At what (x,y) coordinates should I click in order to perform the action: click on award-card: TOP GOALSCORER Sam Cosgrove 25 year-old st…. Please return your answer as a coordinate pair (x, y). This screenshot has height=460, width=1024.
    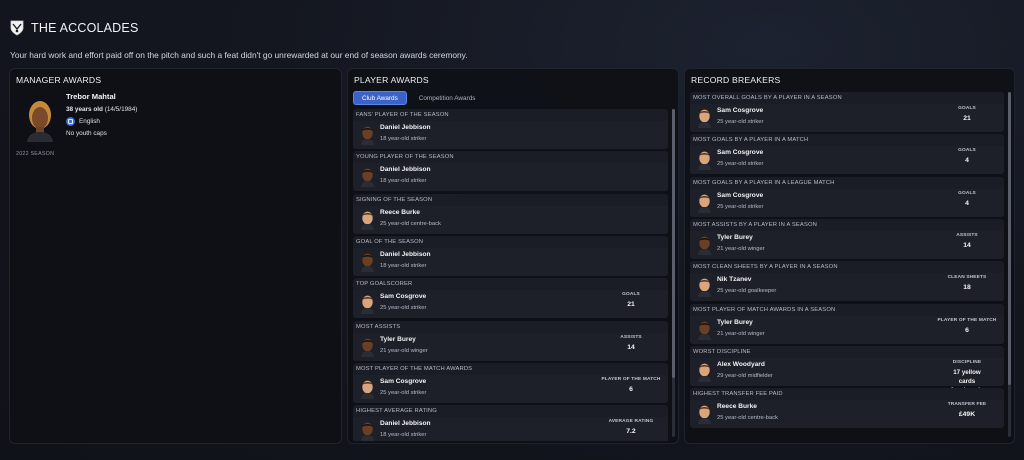
    Looking at the image, I should click on (510, 298).